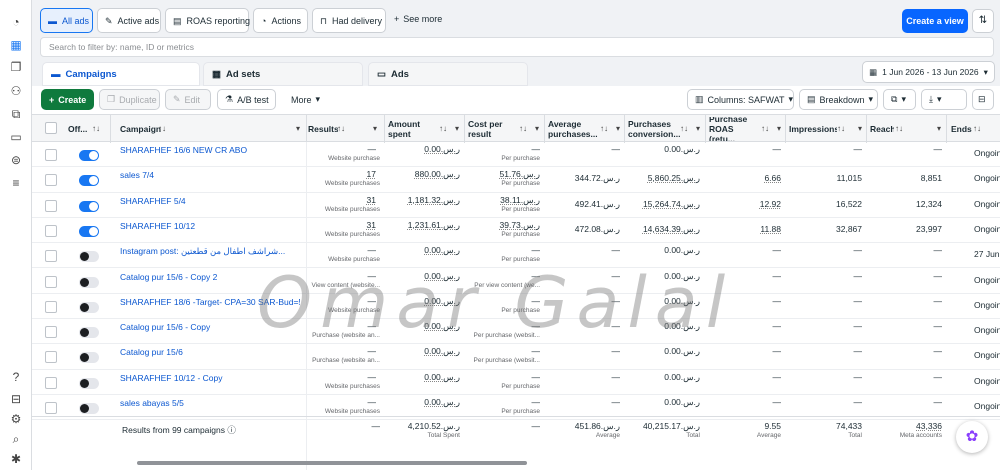  Describe the element at coordinates (935, 21) in the screenshot. I see `create-view-button: Create a view` at that location.